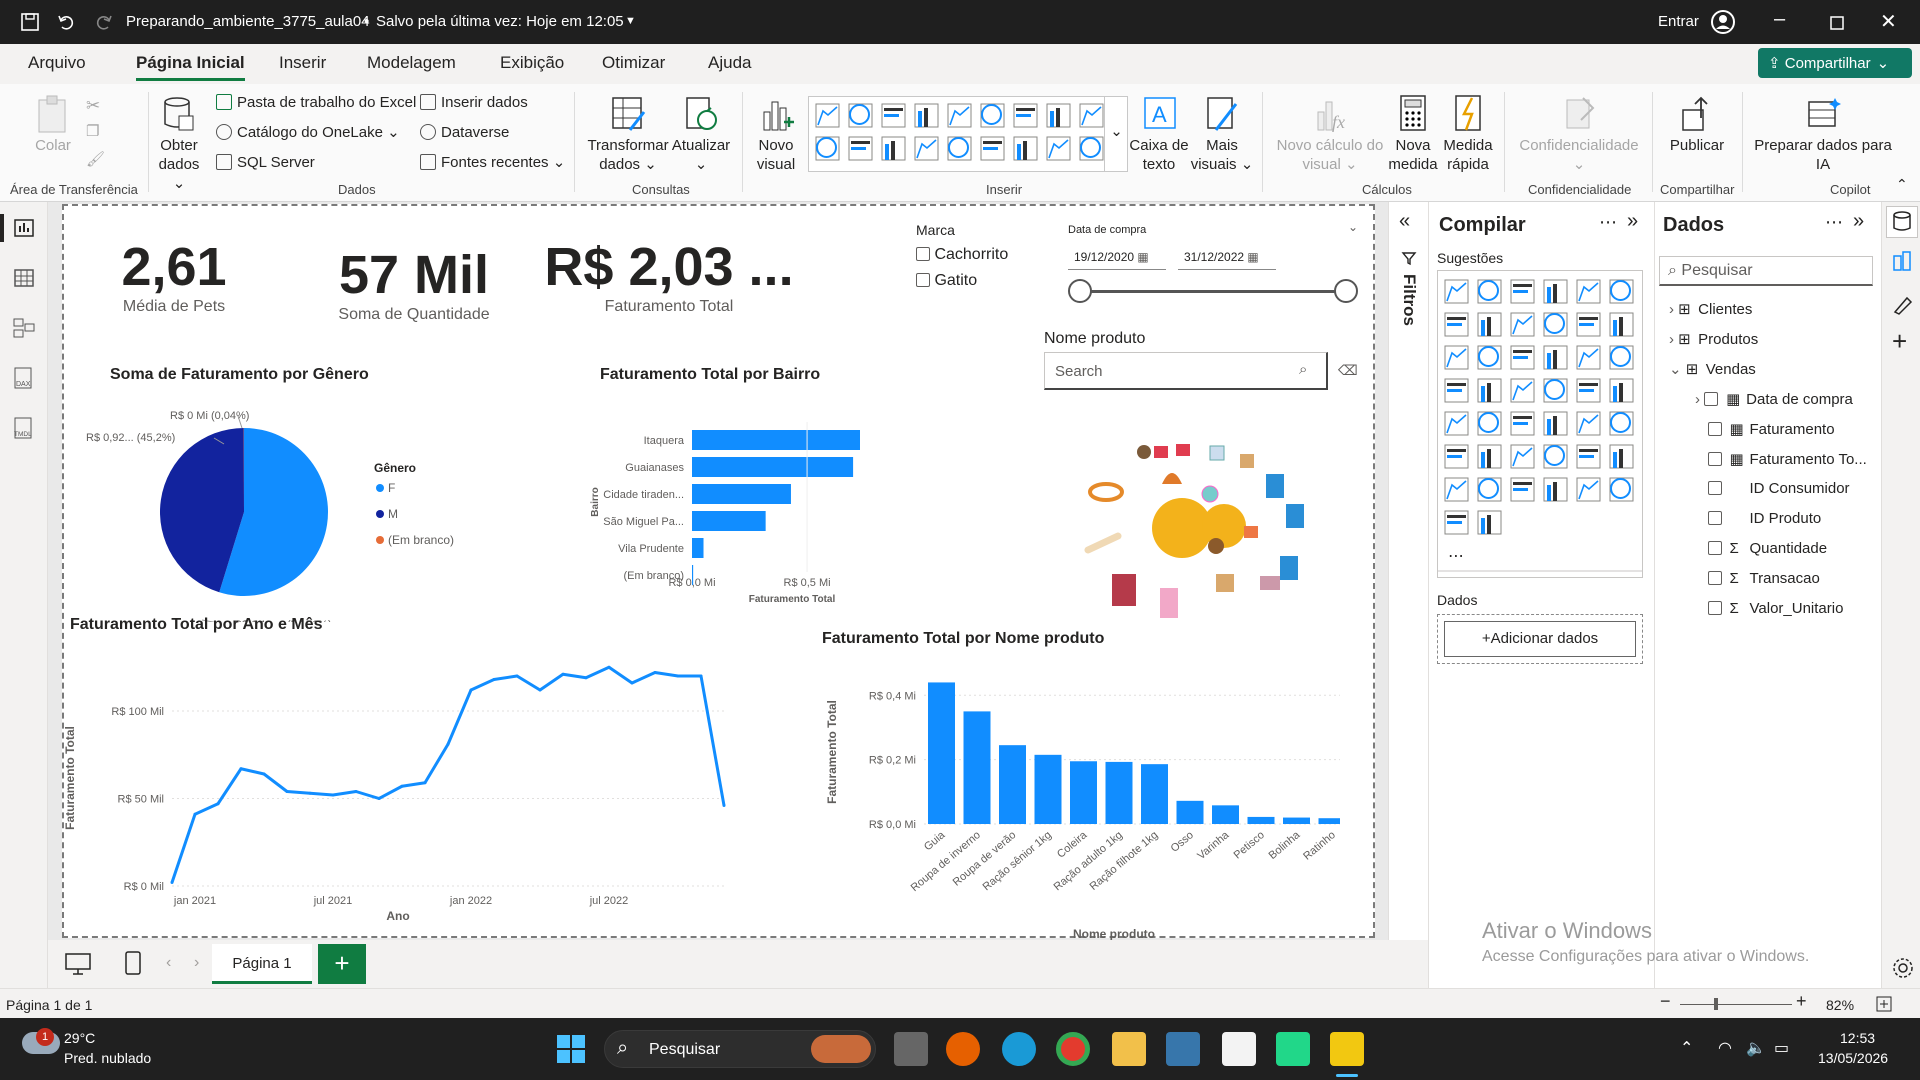 The height and width of the screenshot is (1080, 1920). What do you see at coordinates (66, 22) in the screenshot?
I see `undo-icon` at bounding box center [66, 22].